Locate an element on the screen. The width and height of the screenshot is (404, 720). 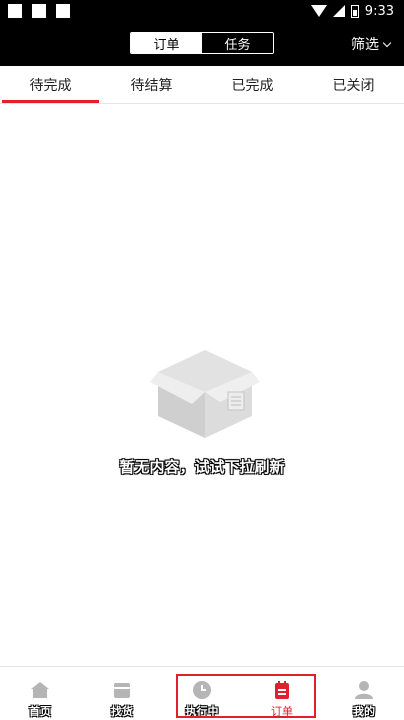
nav-label-home: 首页 is located at coordinates (40, 711).